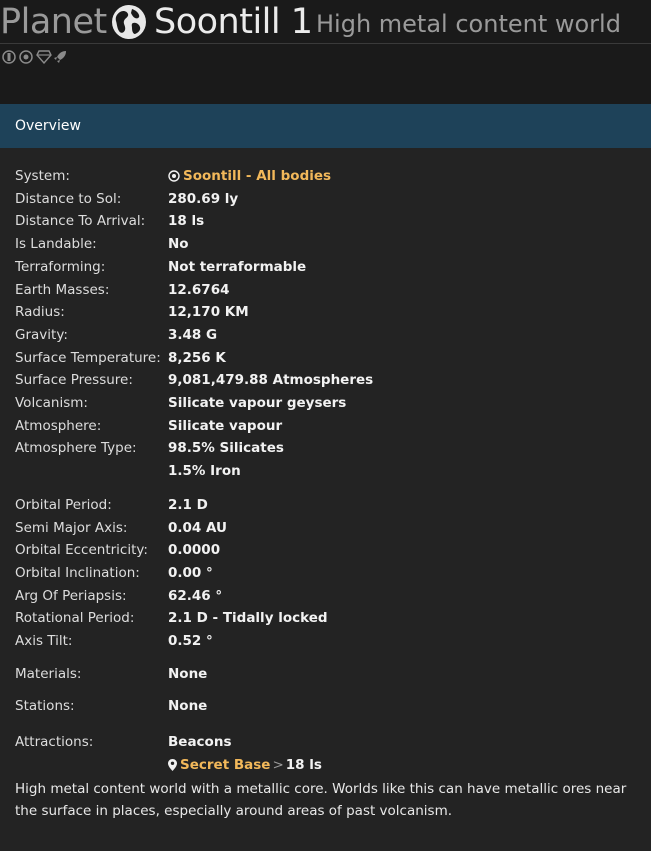 This screenshot has width=651, height=851. What do you see at coordinates (62, 289) in the screenshot?
I see `row-label: Earth Masses:` at bounding box center [62, 289].